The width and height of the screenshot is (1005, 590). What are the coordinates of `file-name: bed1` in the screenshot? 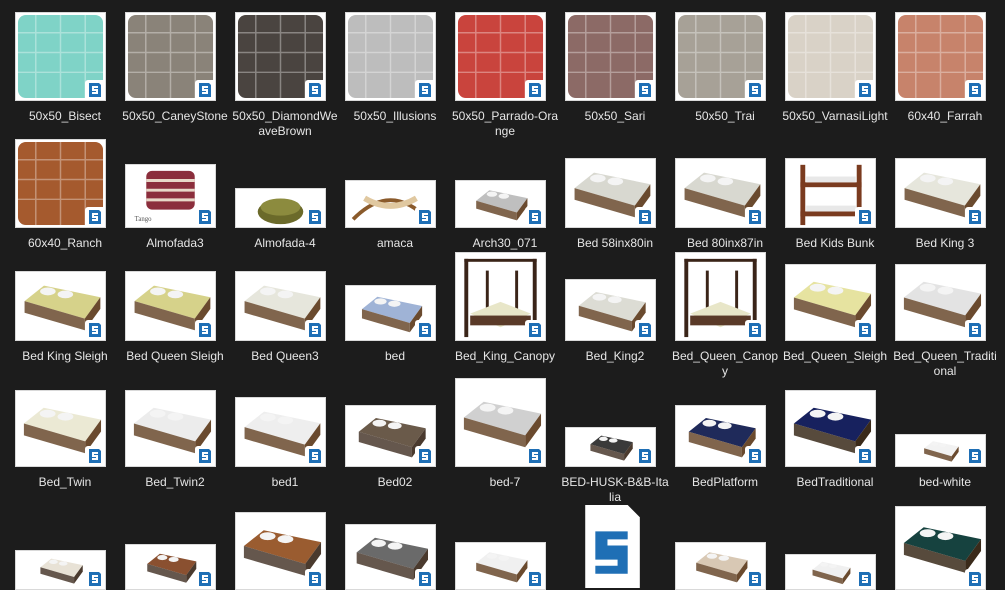 It's located at (285, 482).